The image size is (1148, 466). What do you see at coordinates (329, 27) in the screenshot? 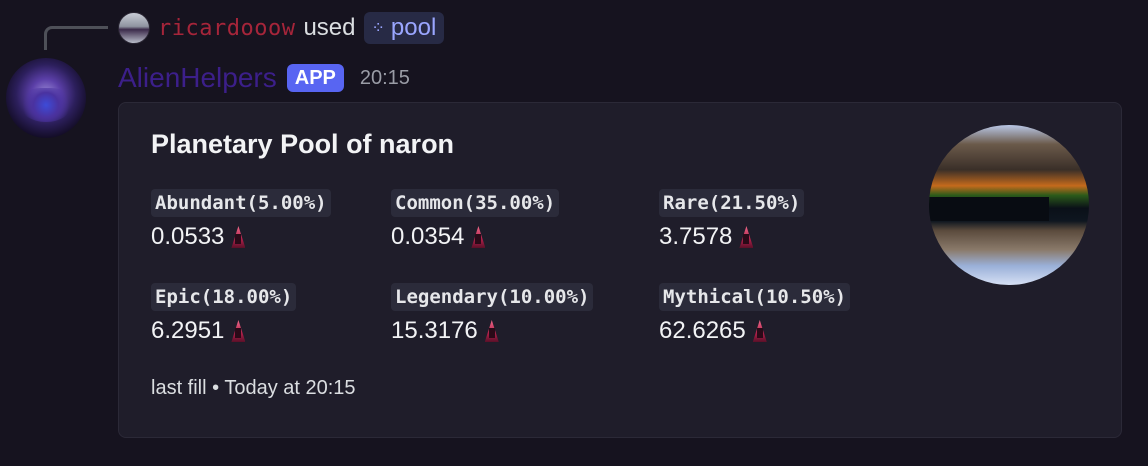
I see `used-label: used` at bounding box center [329, 27].